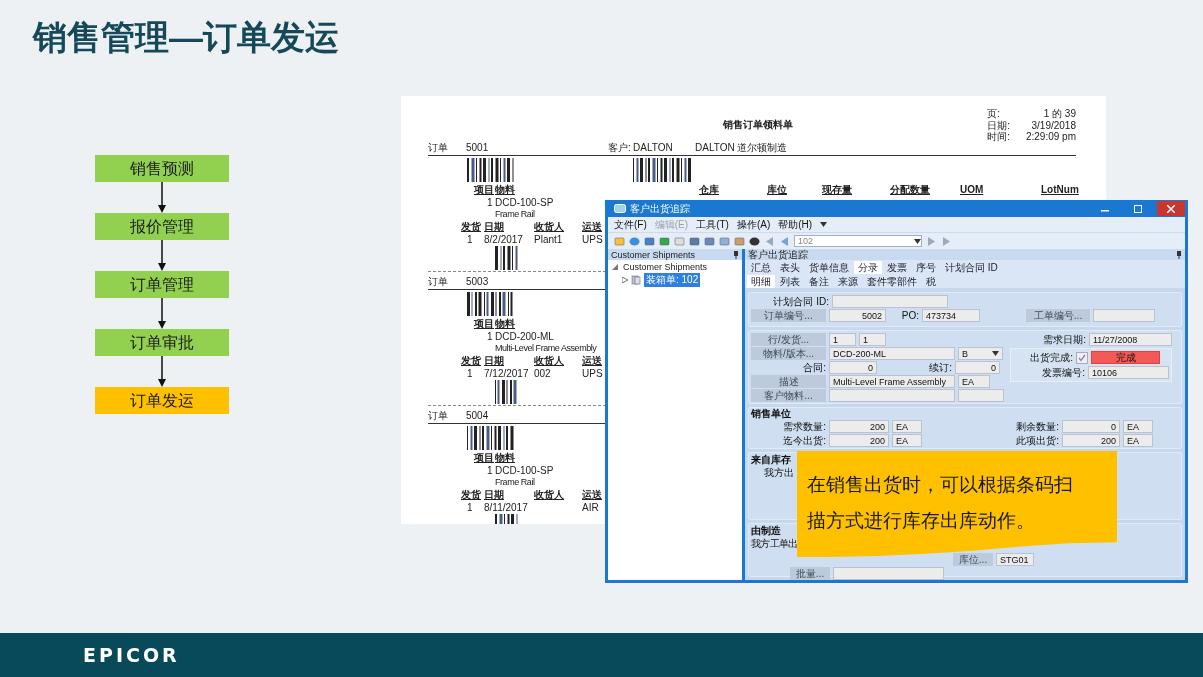 Image resolution: width=1203 pixels, height=677 pixels. Describe the element at coordinates (484, 324) in the screenshot. I see `column-header: 项目` at that location.